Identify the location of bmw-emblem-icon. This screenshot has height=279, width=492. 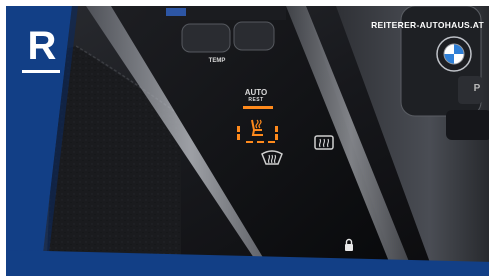
(454, 54).